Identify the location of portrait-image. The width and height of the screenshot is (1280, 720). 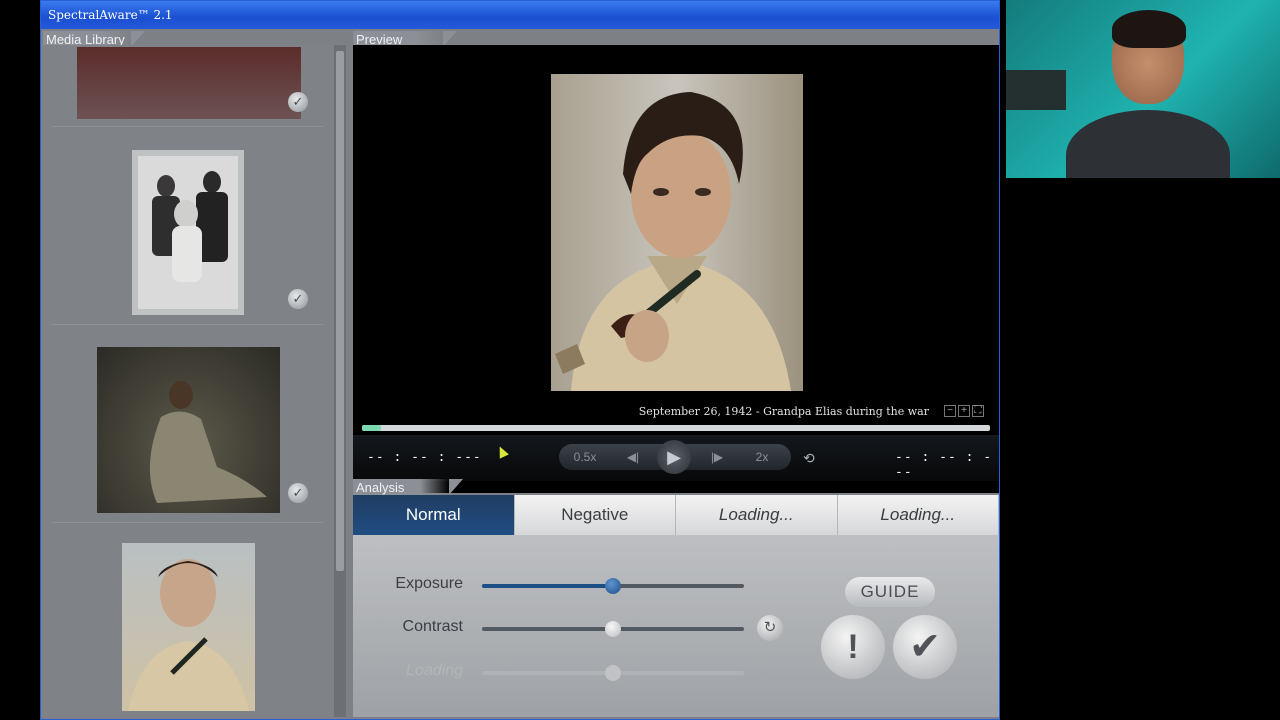
(677, 232).